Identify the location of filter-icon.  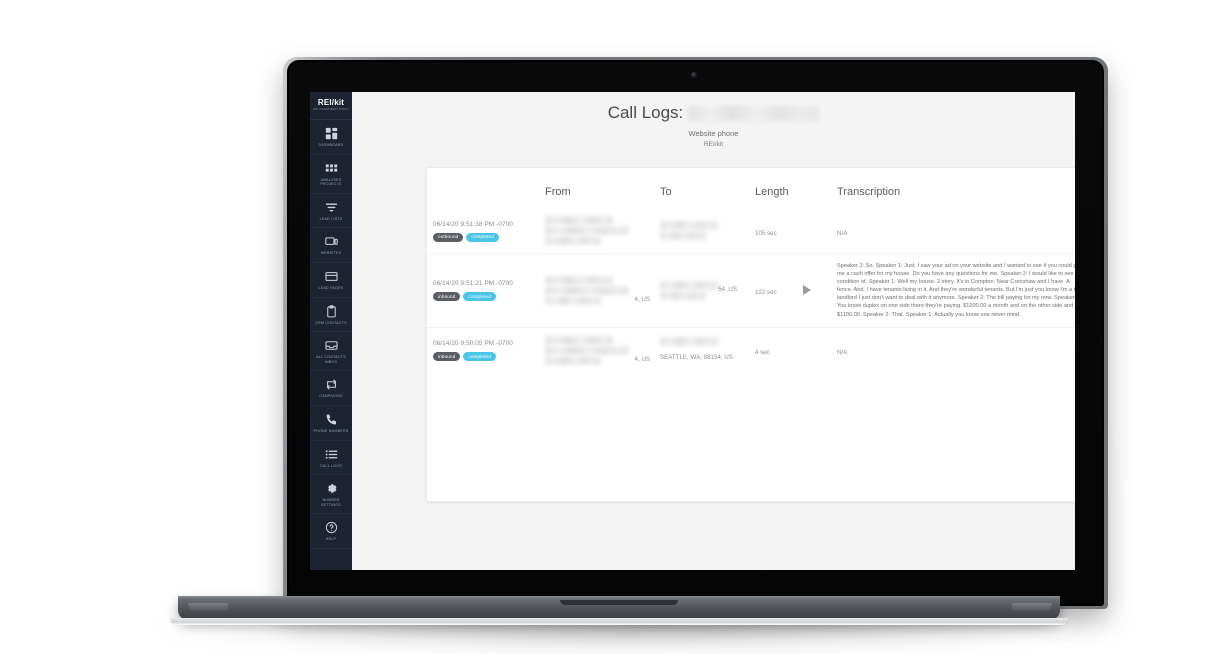
(331, 207).